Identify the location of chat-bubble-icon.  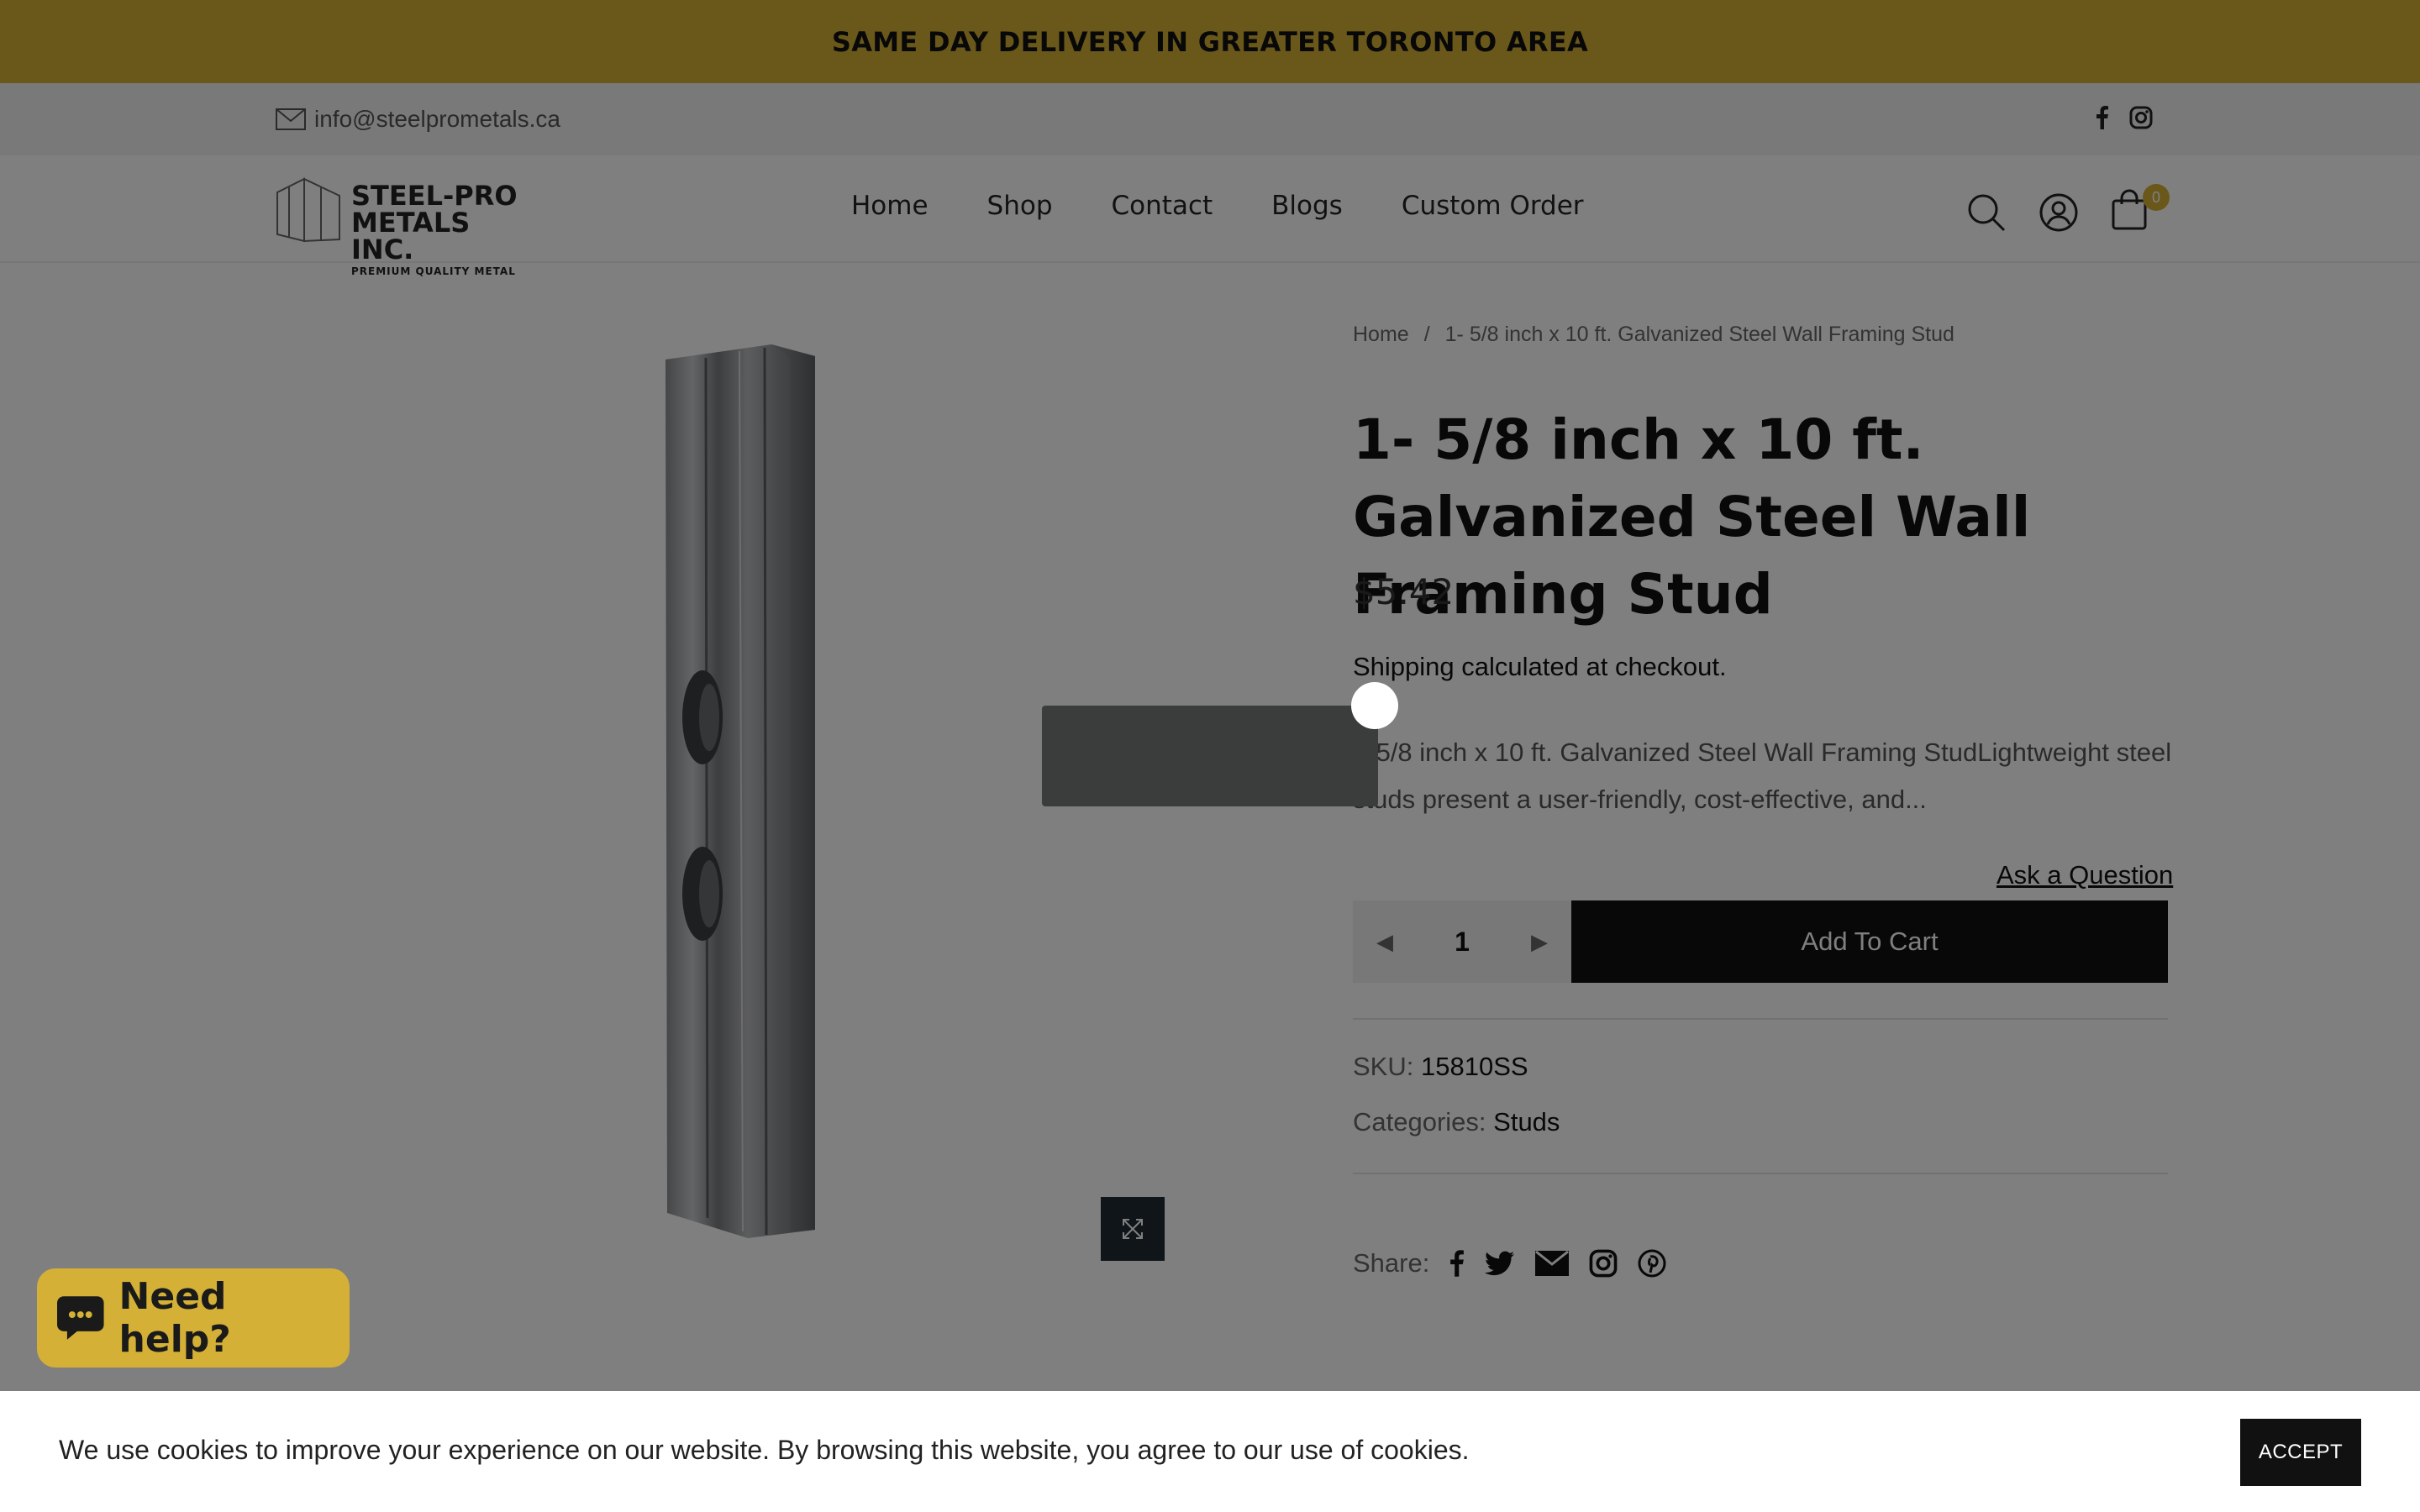
(80, 1318).